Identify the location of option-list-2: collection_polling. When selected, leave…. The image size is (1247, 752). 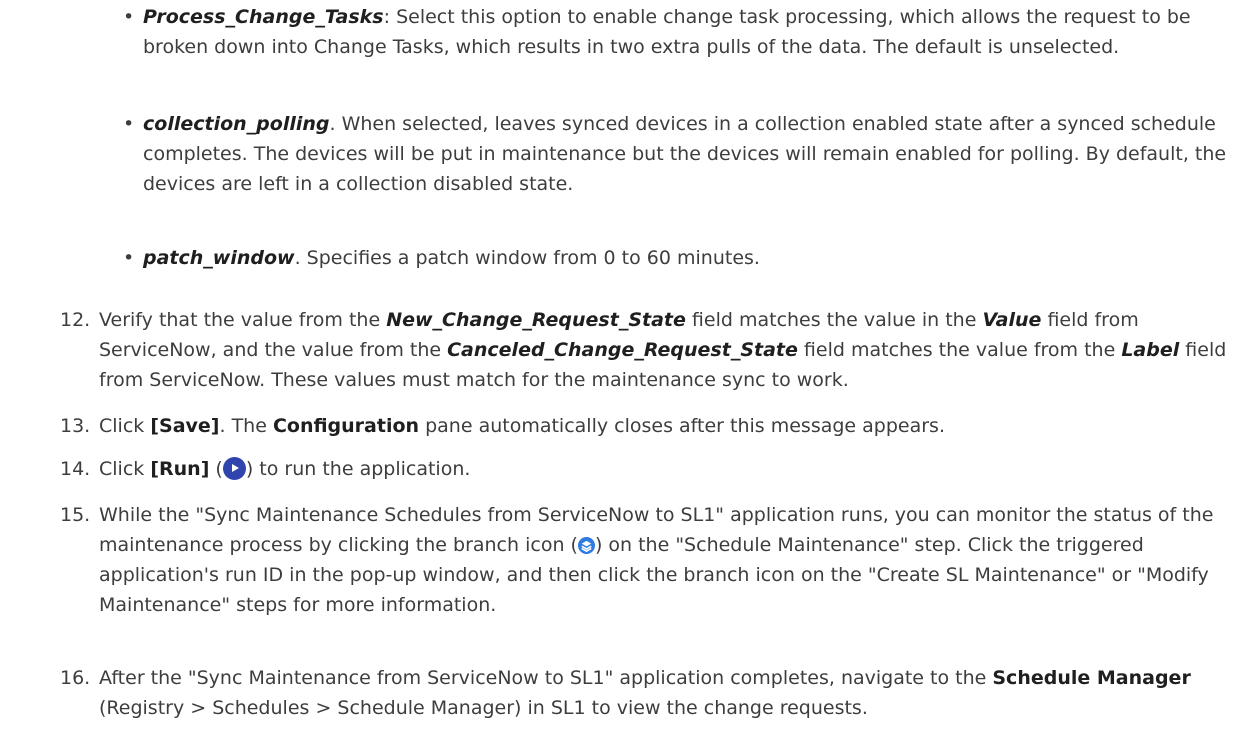
(623, 154).